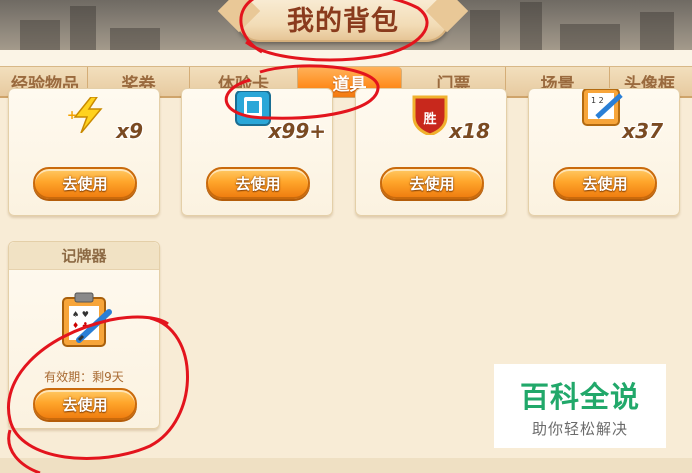  Describe the element at coordinates (431, 152) in the screenshot. I see `item-card: 胜 x18 去使用` at that location.